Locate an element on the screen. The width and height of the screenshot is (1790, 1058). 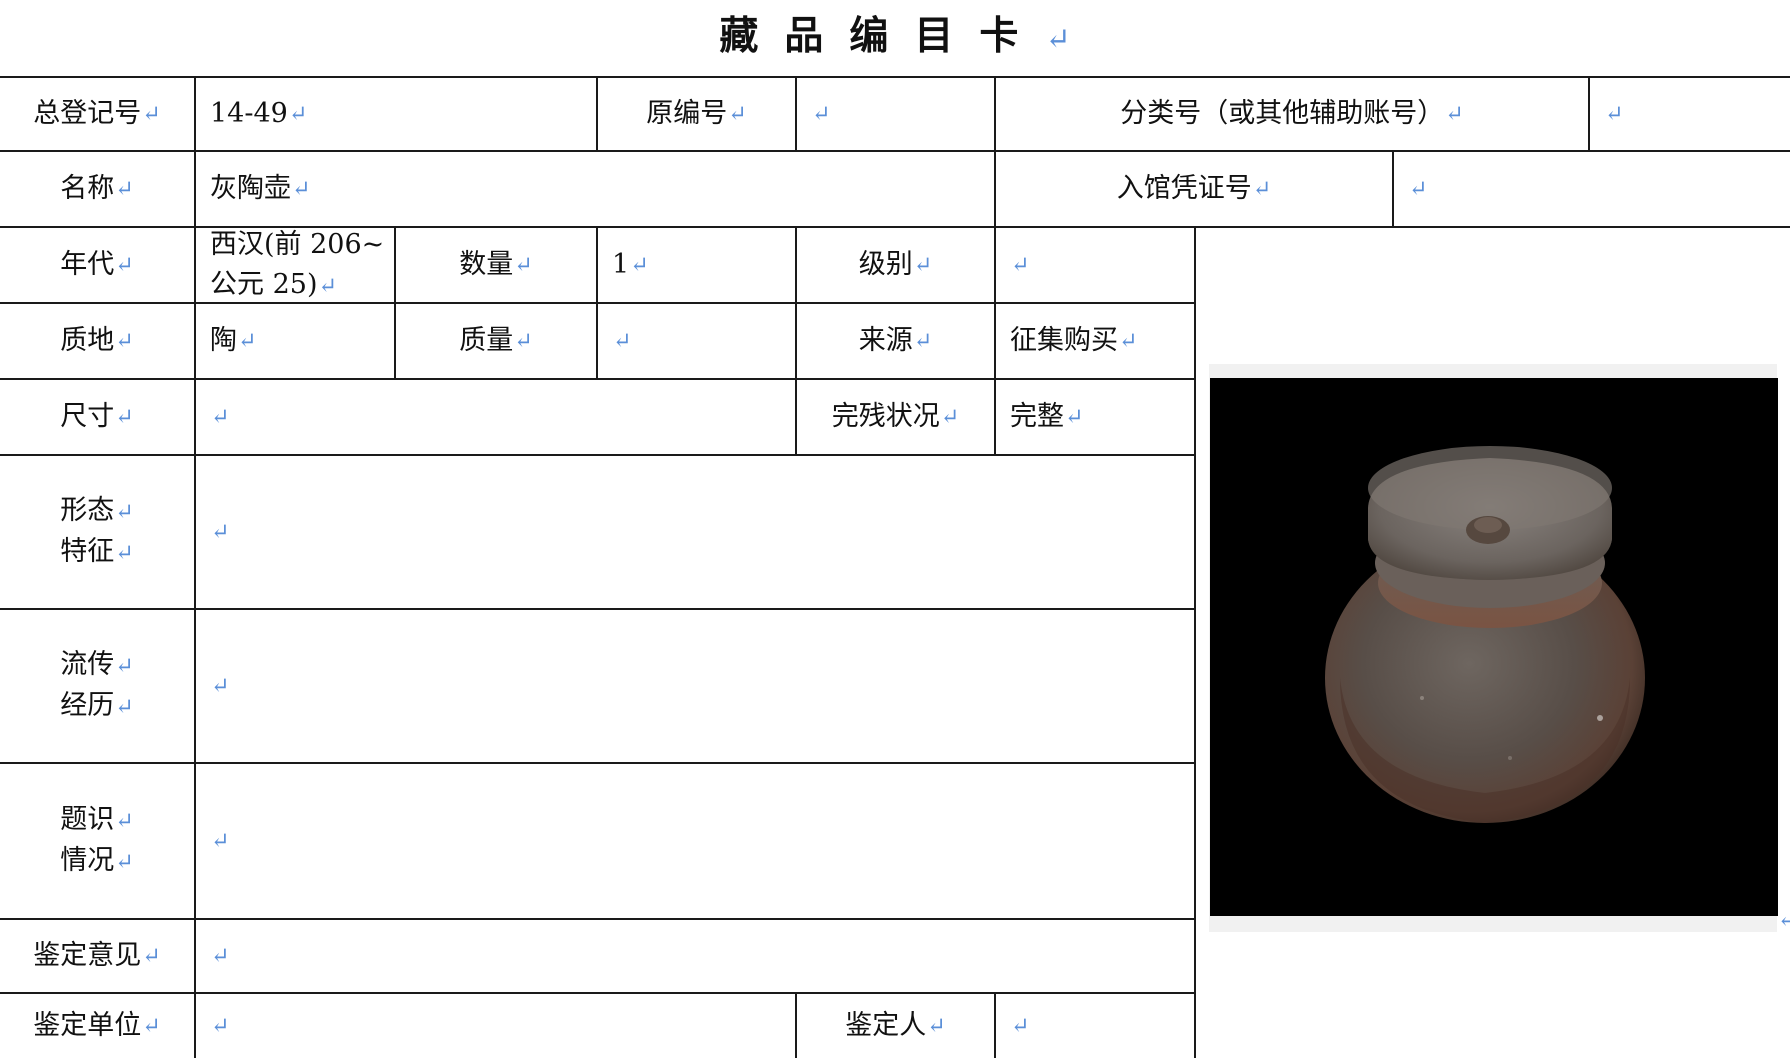
field-reg-no: 14-49 ↵ is located at coordinates (396, 114).